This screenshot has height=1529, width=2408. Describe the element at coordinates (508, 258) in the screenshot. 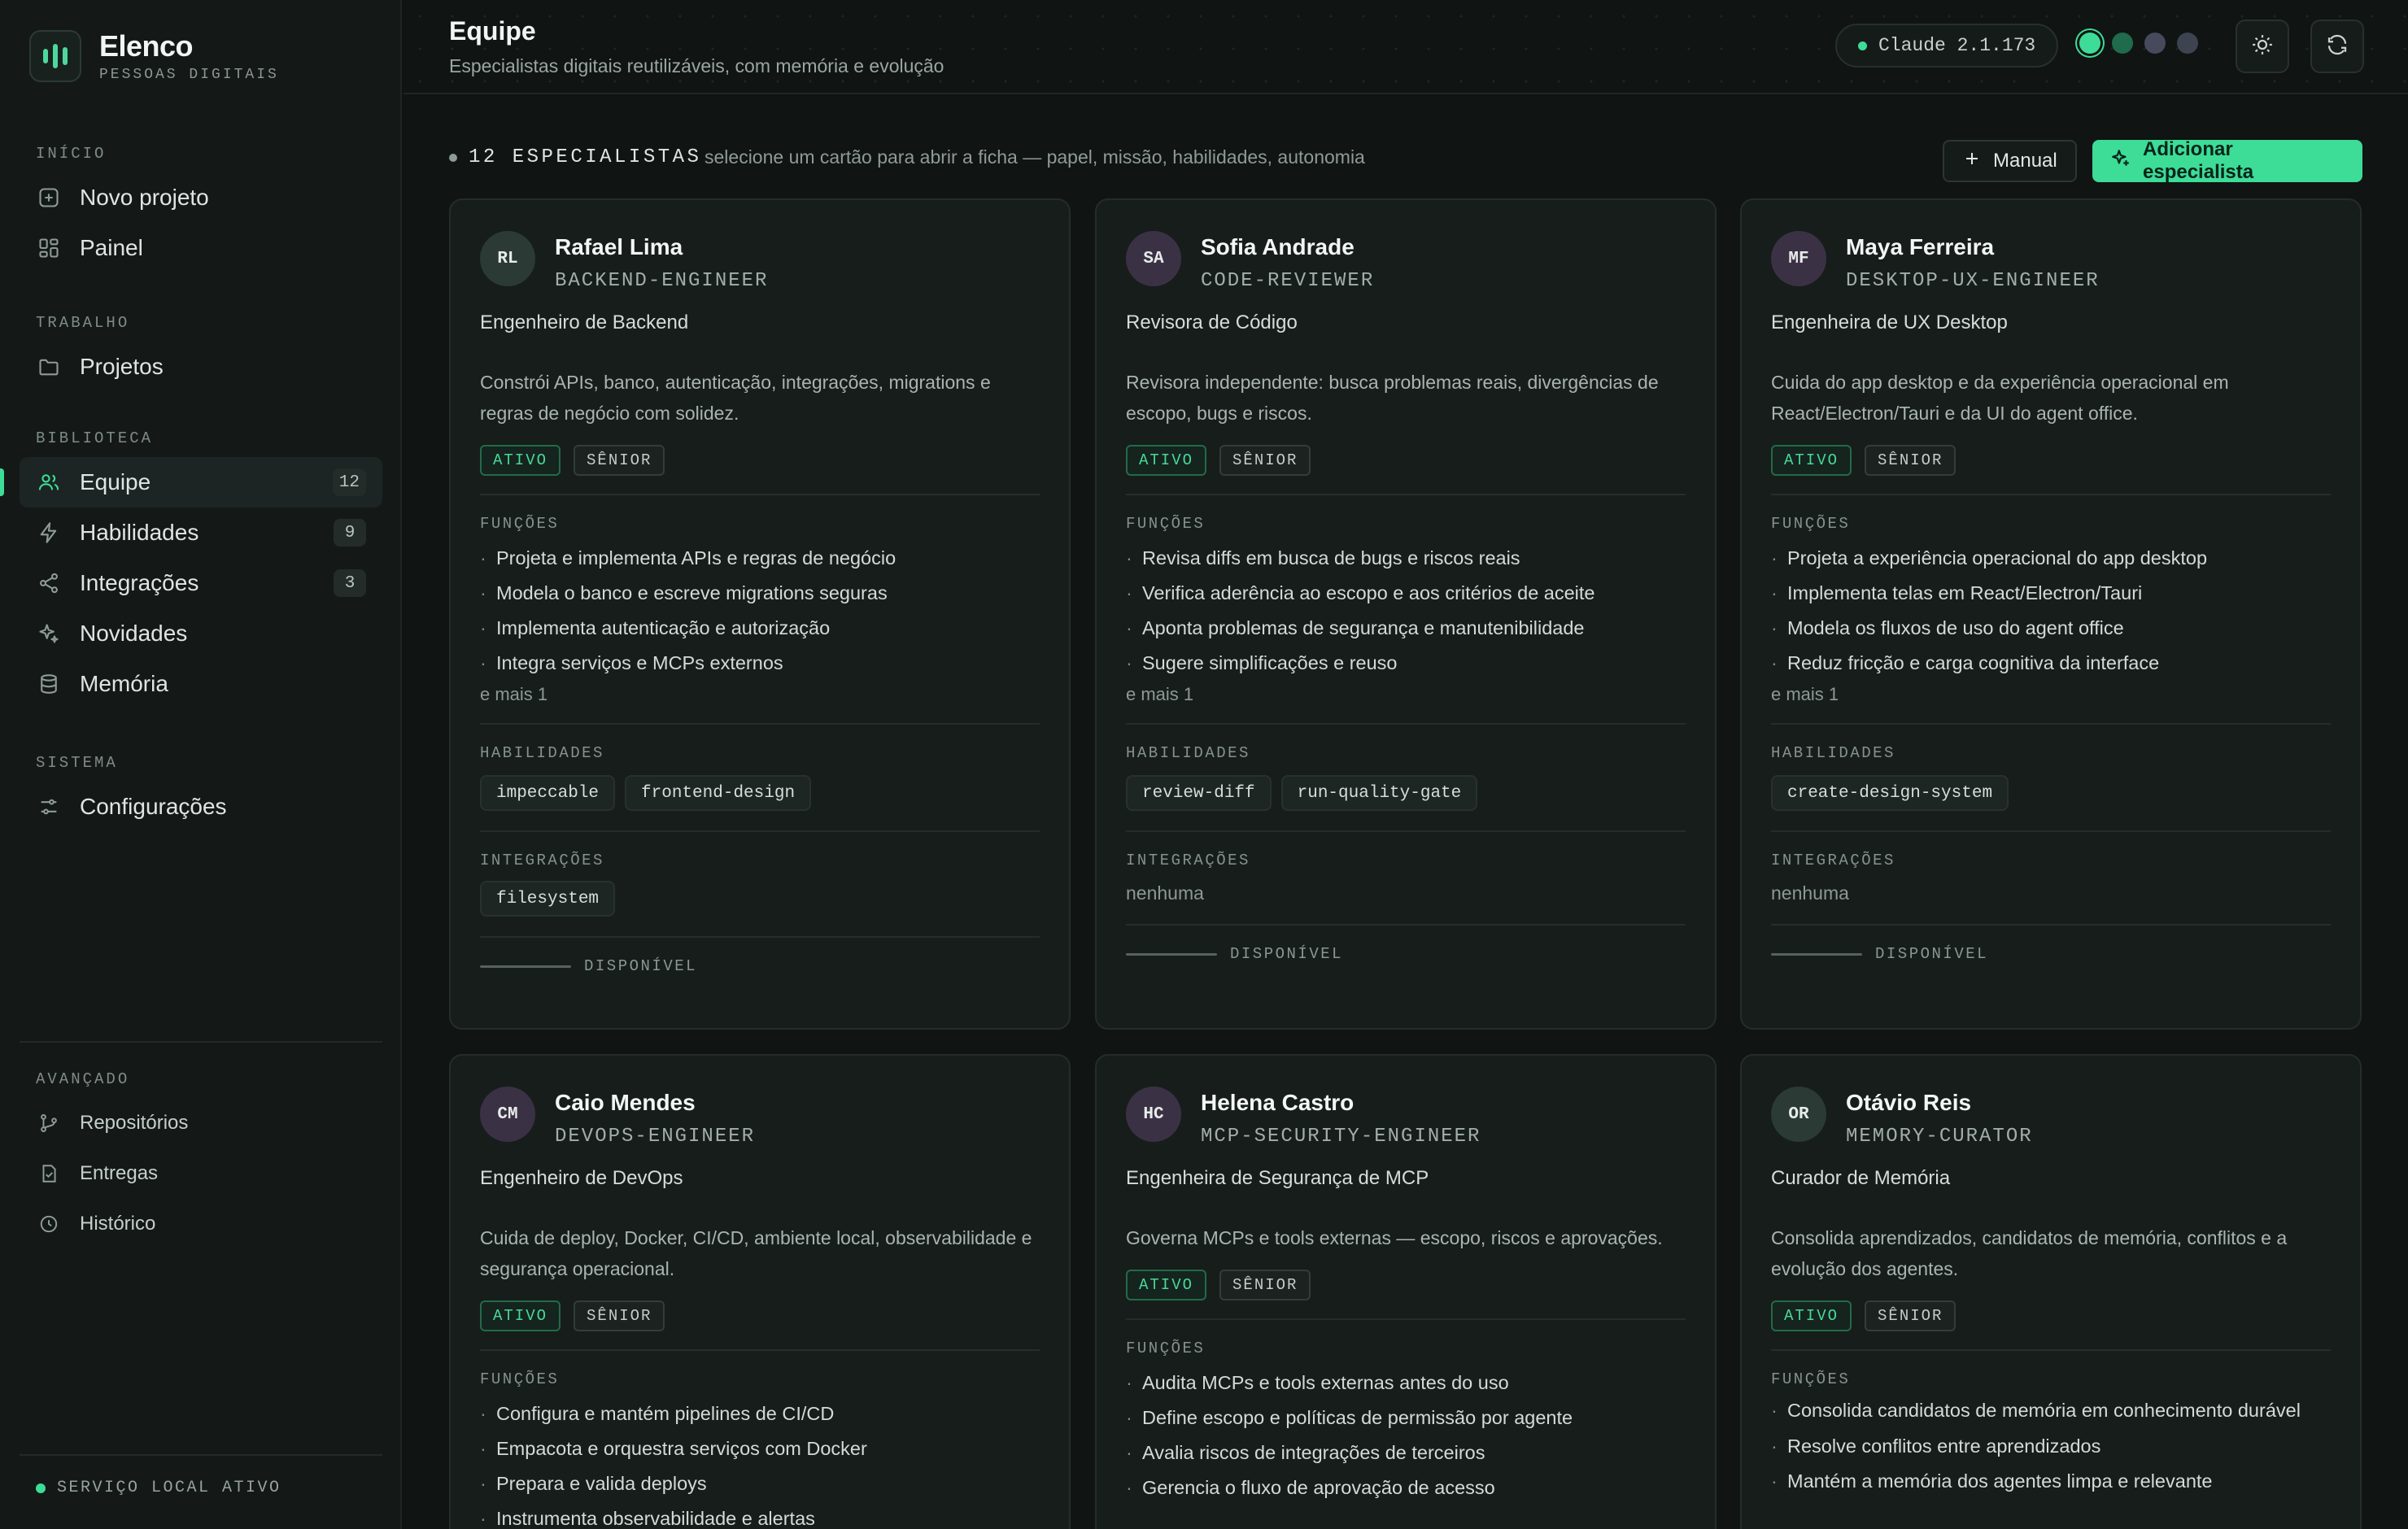

I see `avatar: RL` at that location.